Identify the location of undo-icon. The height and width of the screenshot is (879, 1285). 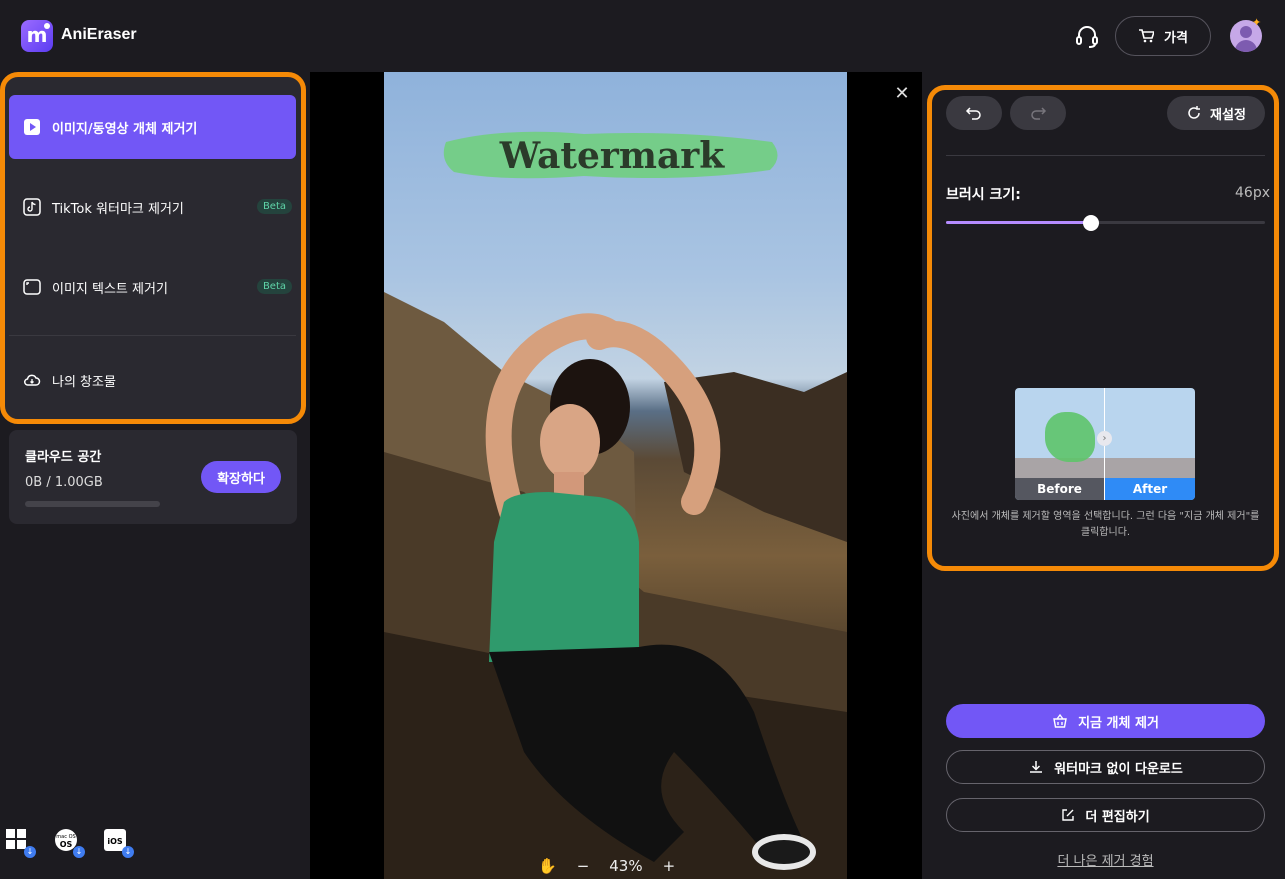
(973, 113).